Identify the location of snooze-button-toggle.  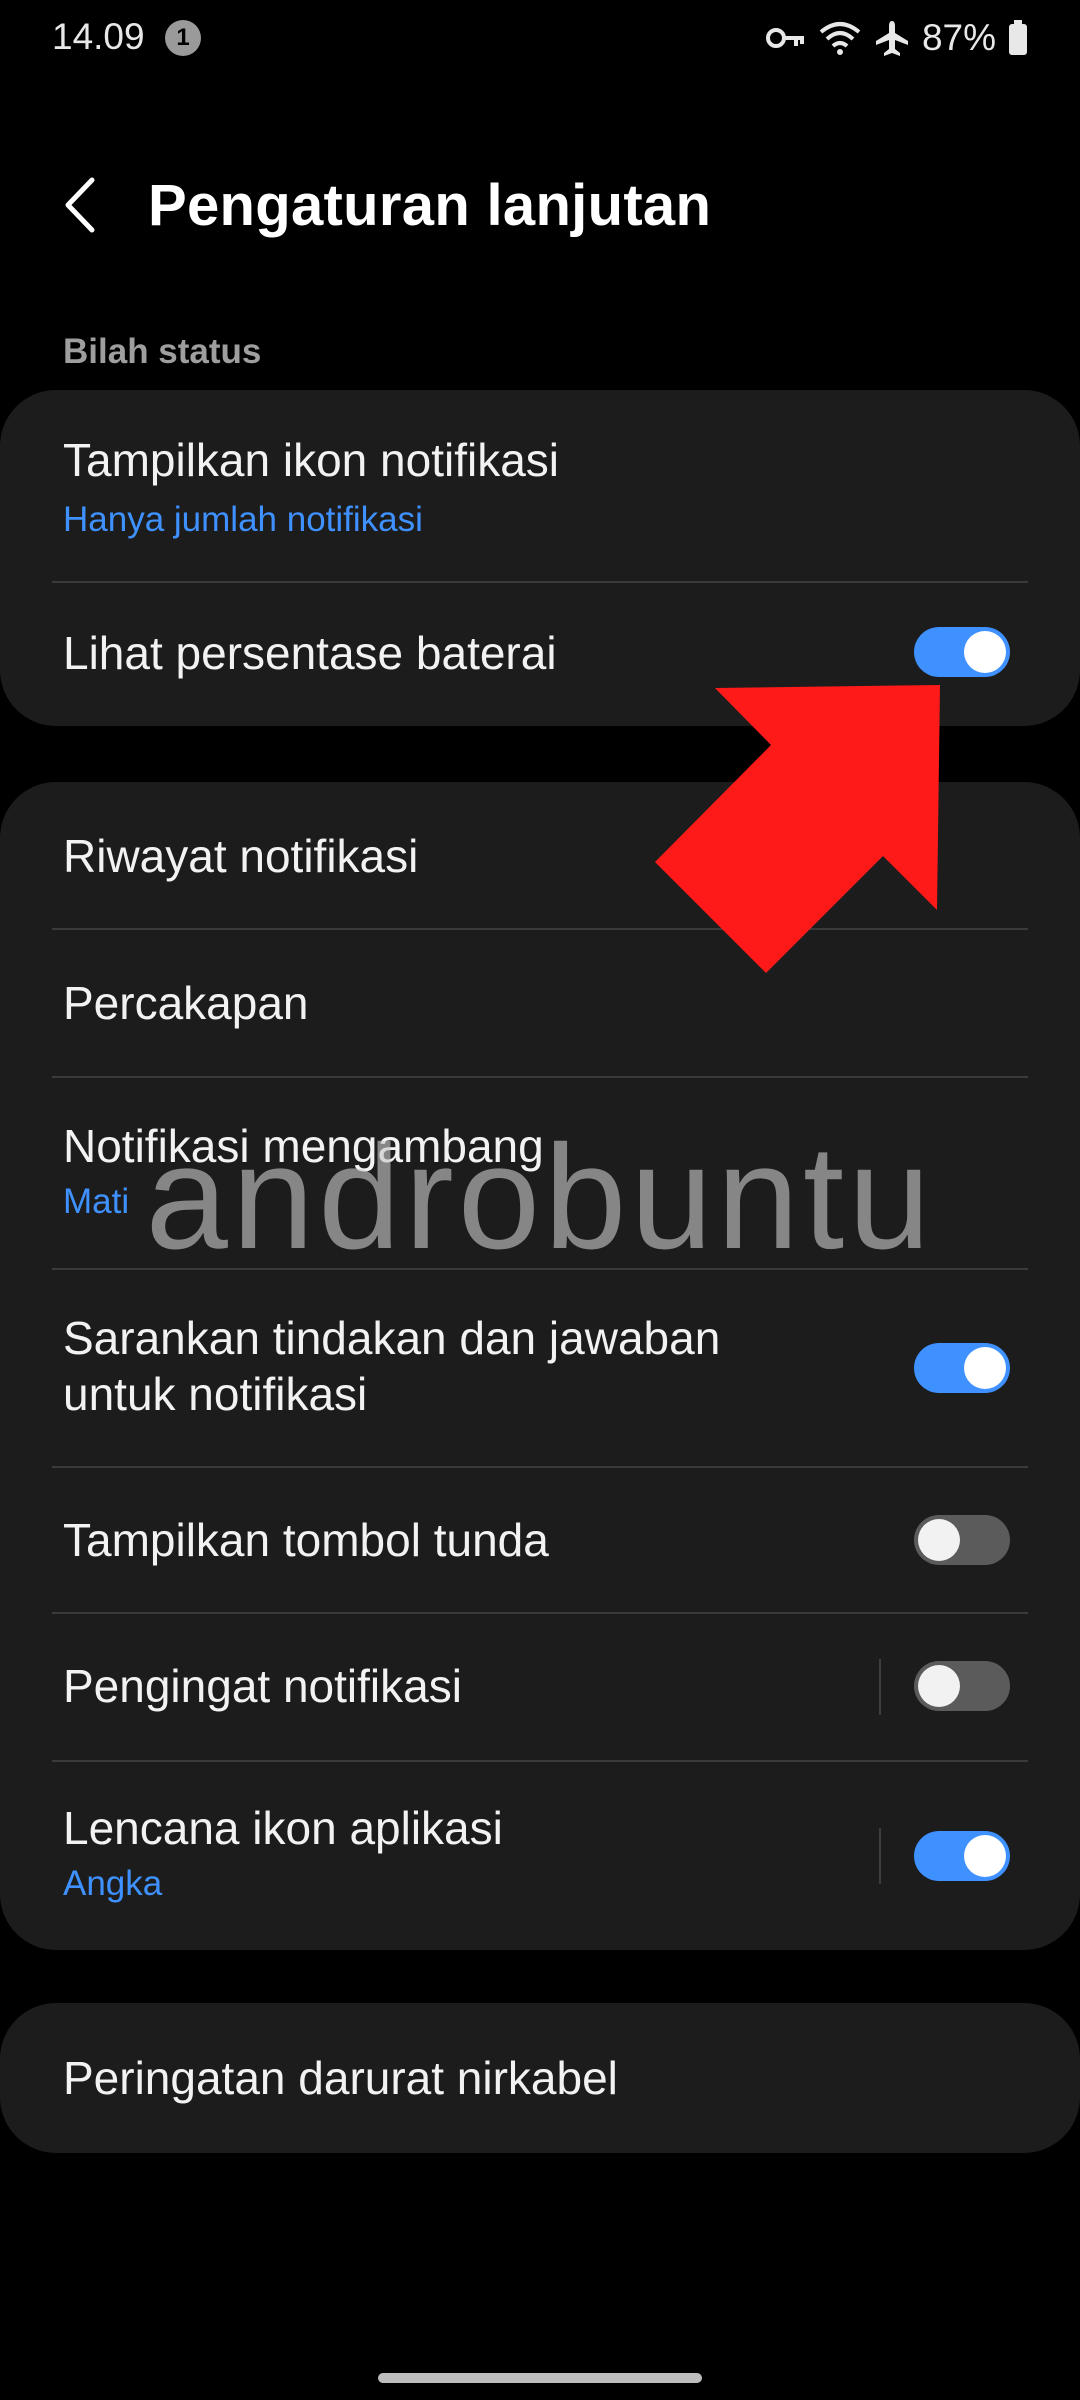
(962, 1540).